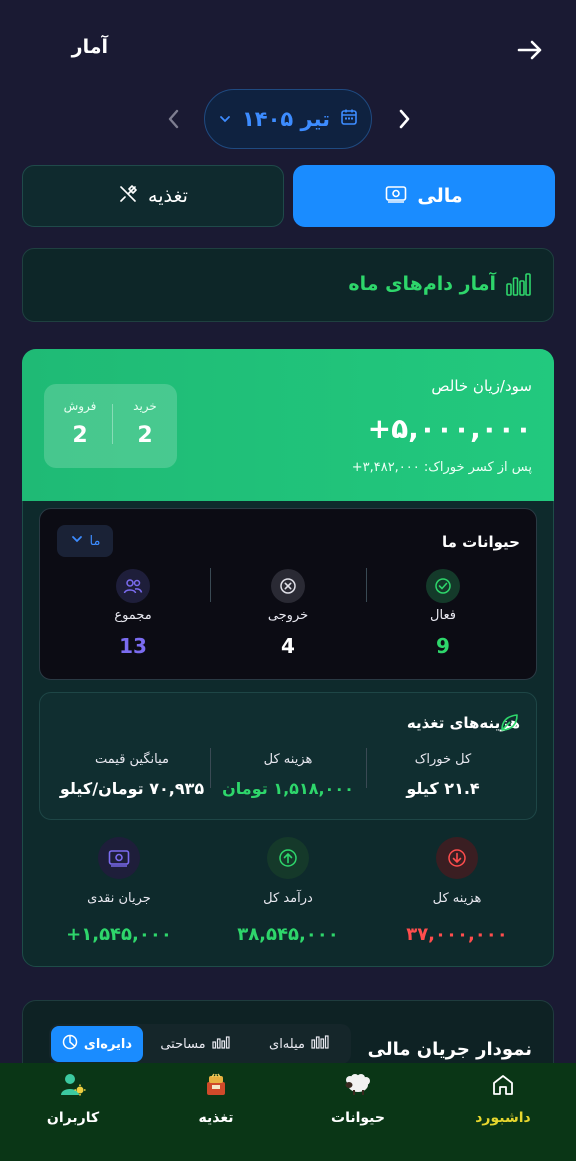 The width and height of the screenshot is (576, 1161). I want to click on nav-feeding: تغذیه, so click(216, 1112).